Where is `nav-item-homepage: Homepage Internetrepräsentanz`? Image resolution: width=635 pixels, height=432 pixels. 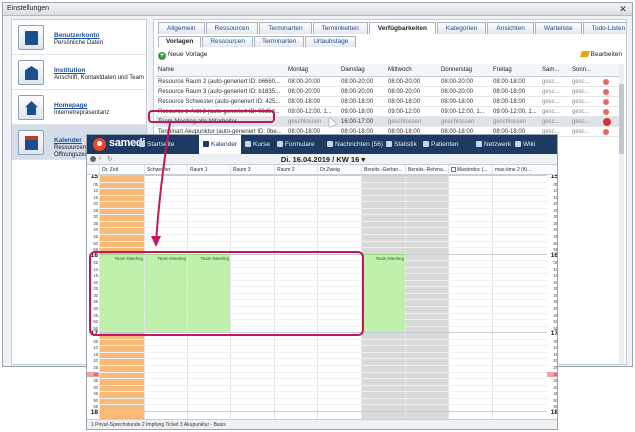
nav-item-homepage: Homepage Internetrepräsentanz is located at coordinates (79, 107).